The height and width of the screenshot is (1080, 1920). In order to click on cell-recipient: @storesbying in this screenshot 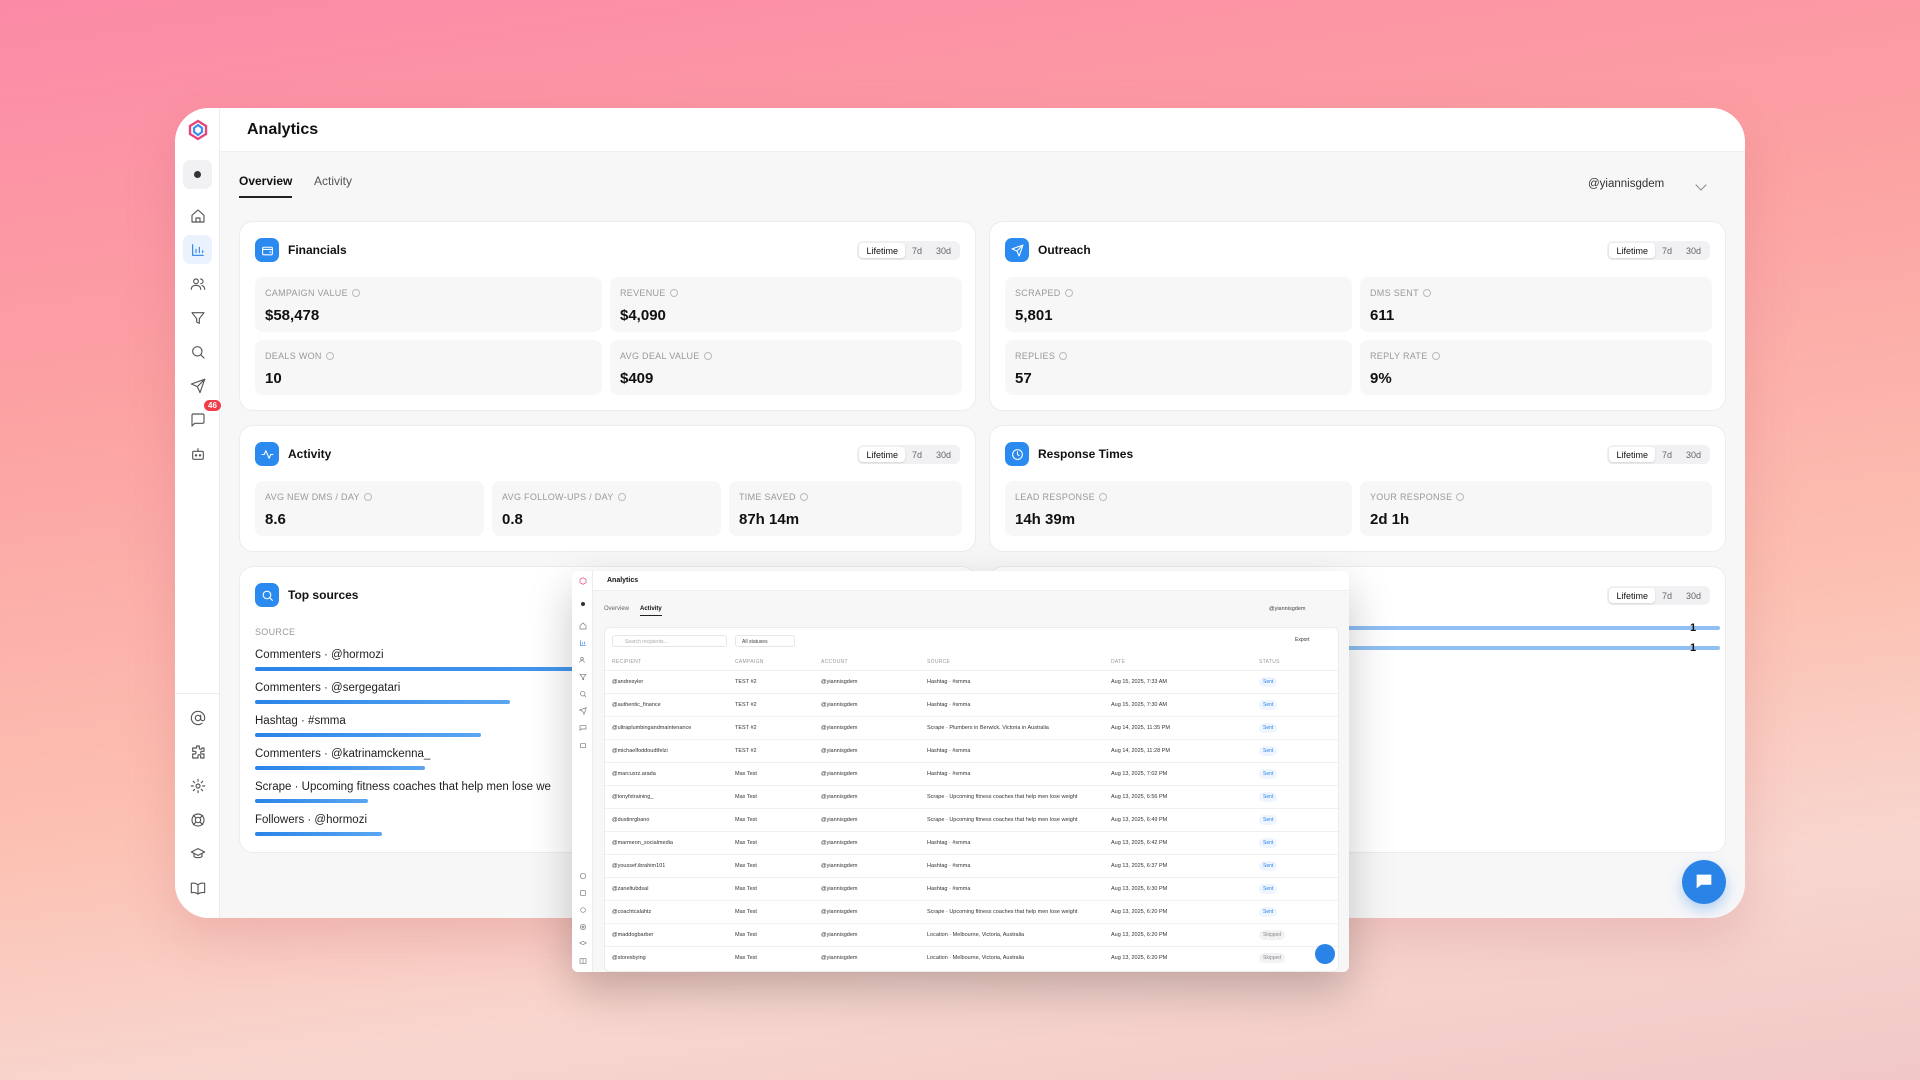, I will do `click(629, 958)`.